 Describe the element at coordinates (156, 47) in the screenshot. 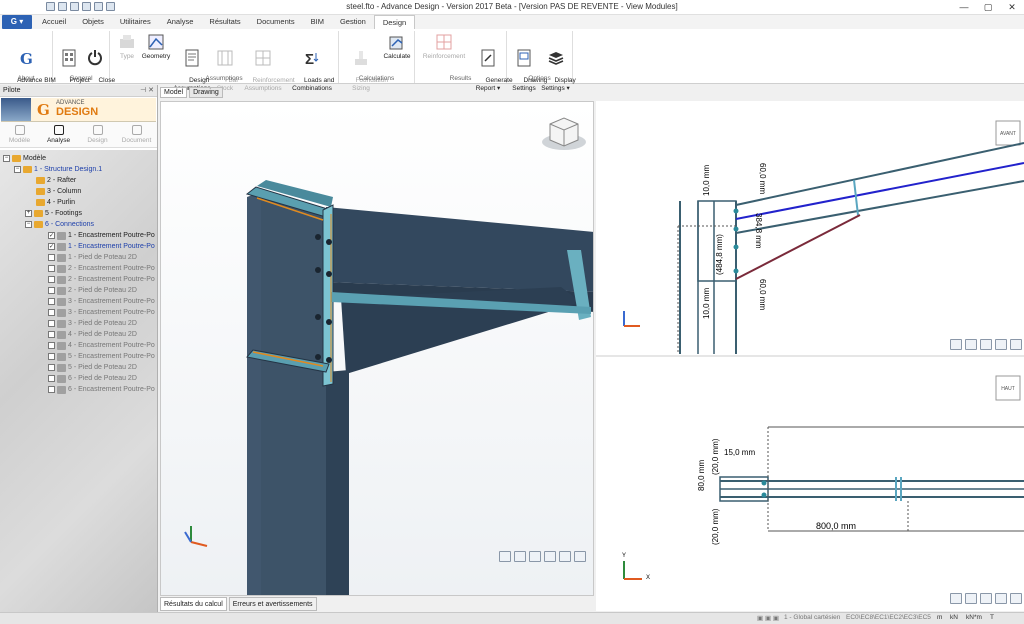

I see `geometry-button: Geometry` at that location.